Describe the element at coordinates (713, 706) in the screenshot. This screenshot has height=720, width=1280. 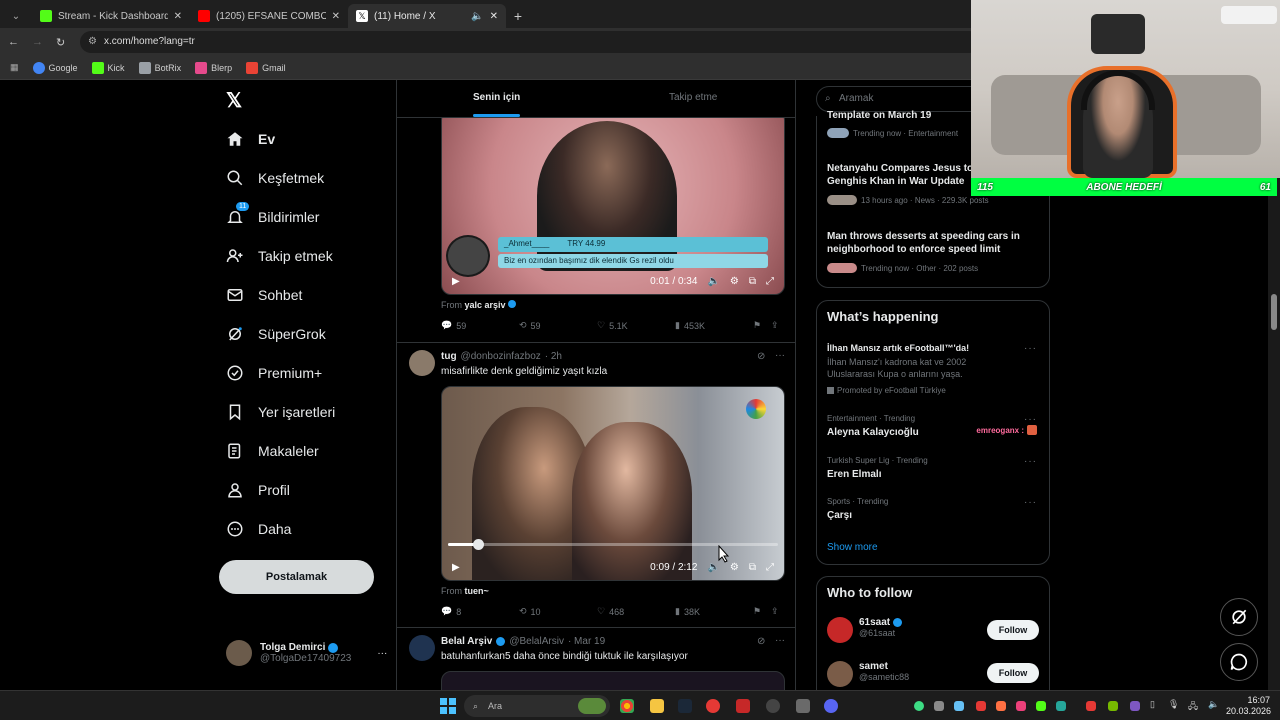
I see `youtube-music-icon` at that location.